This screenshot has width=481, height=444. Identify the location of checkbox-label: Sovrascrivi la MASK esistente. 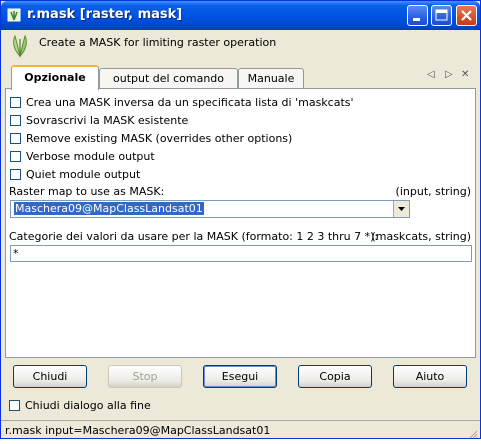
(107, 120).